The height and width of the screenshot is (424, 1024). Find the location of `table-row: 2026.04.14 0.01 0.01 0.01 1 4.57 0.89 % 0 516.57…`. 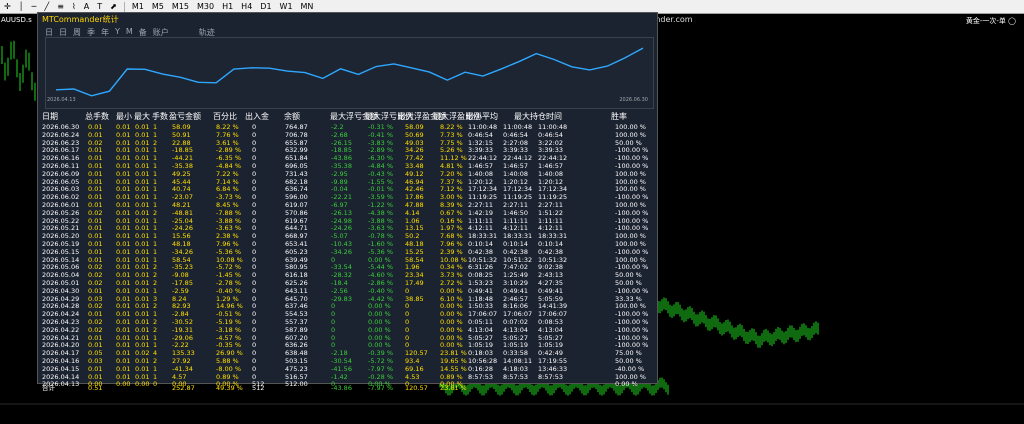

table-row: 2026.04.14 0.01 0.01 0.01 1 4.57 0.89 % 0 516.57… is located at coordinates (348, 377).